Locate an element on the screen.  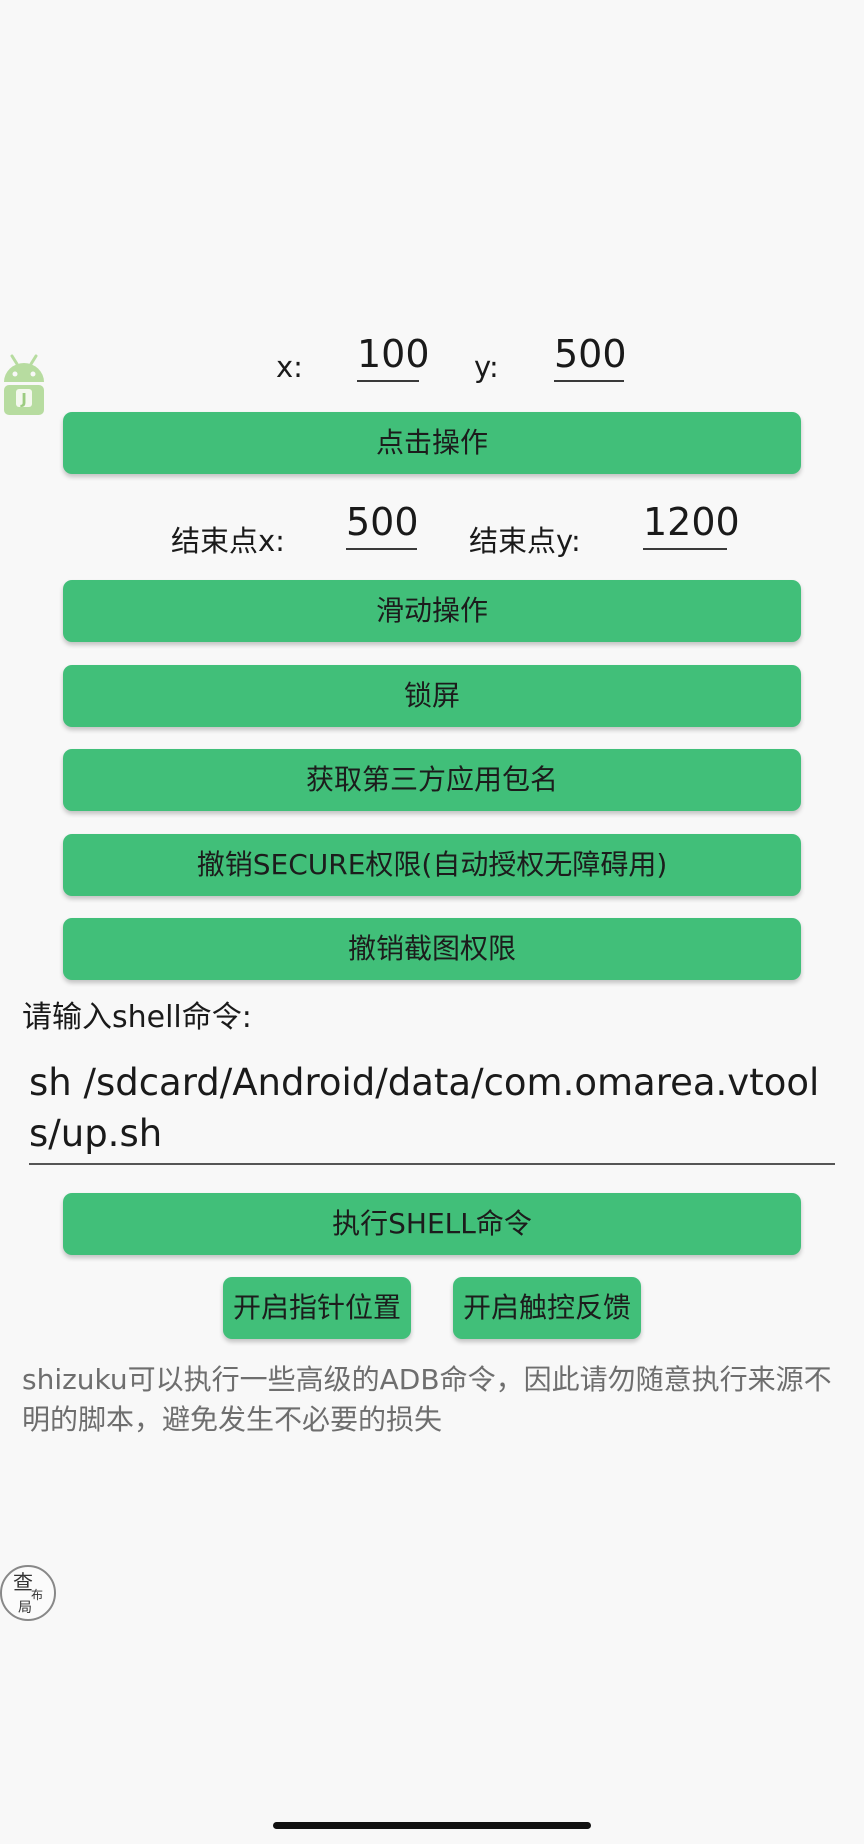
pointer-location-button: 开启指针位置 is located at coordinates (317, 1308).